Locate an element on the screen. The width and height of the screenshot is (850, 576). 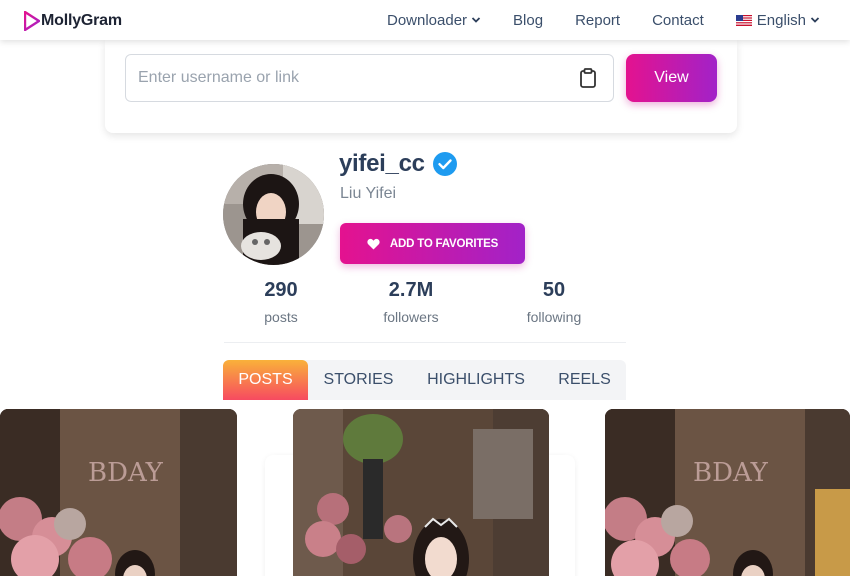
profile-username: yifei_cc is located at coordinates (398, 164).